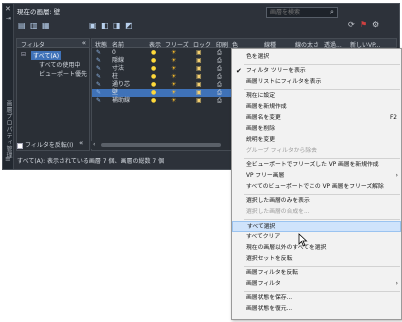 The image size is (402, 322). What do you see at coordinates (8, 9) in the screenshot?
I see `close-icon: ✕` at bounding box center [8, 9].